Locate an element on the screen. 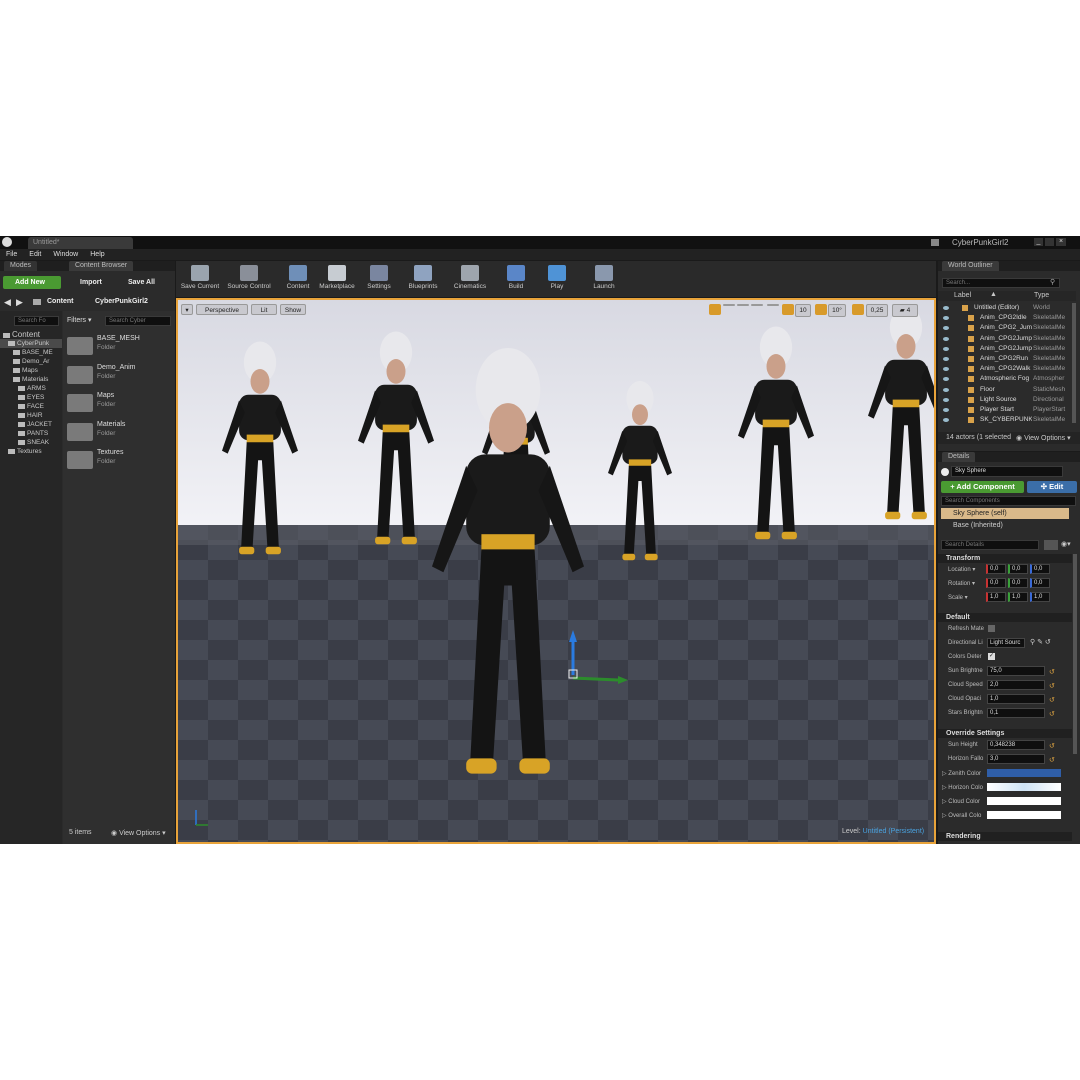 This screenshot has width=1080, height=1080. search-assets-input: Search Cyber is located at coordinates (138, 321).